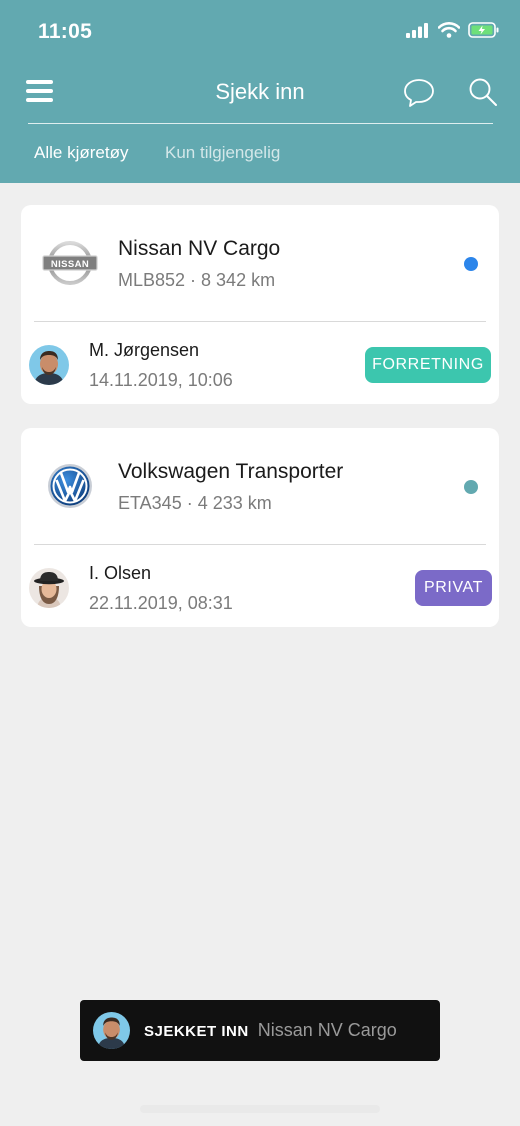  I want to click on nav-bar: Sjekk inn, so click(260, 93).